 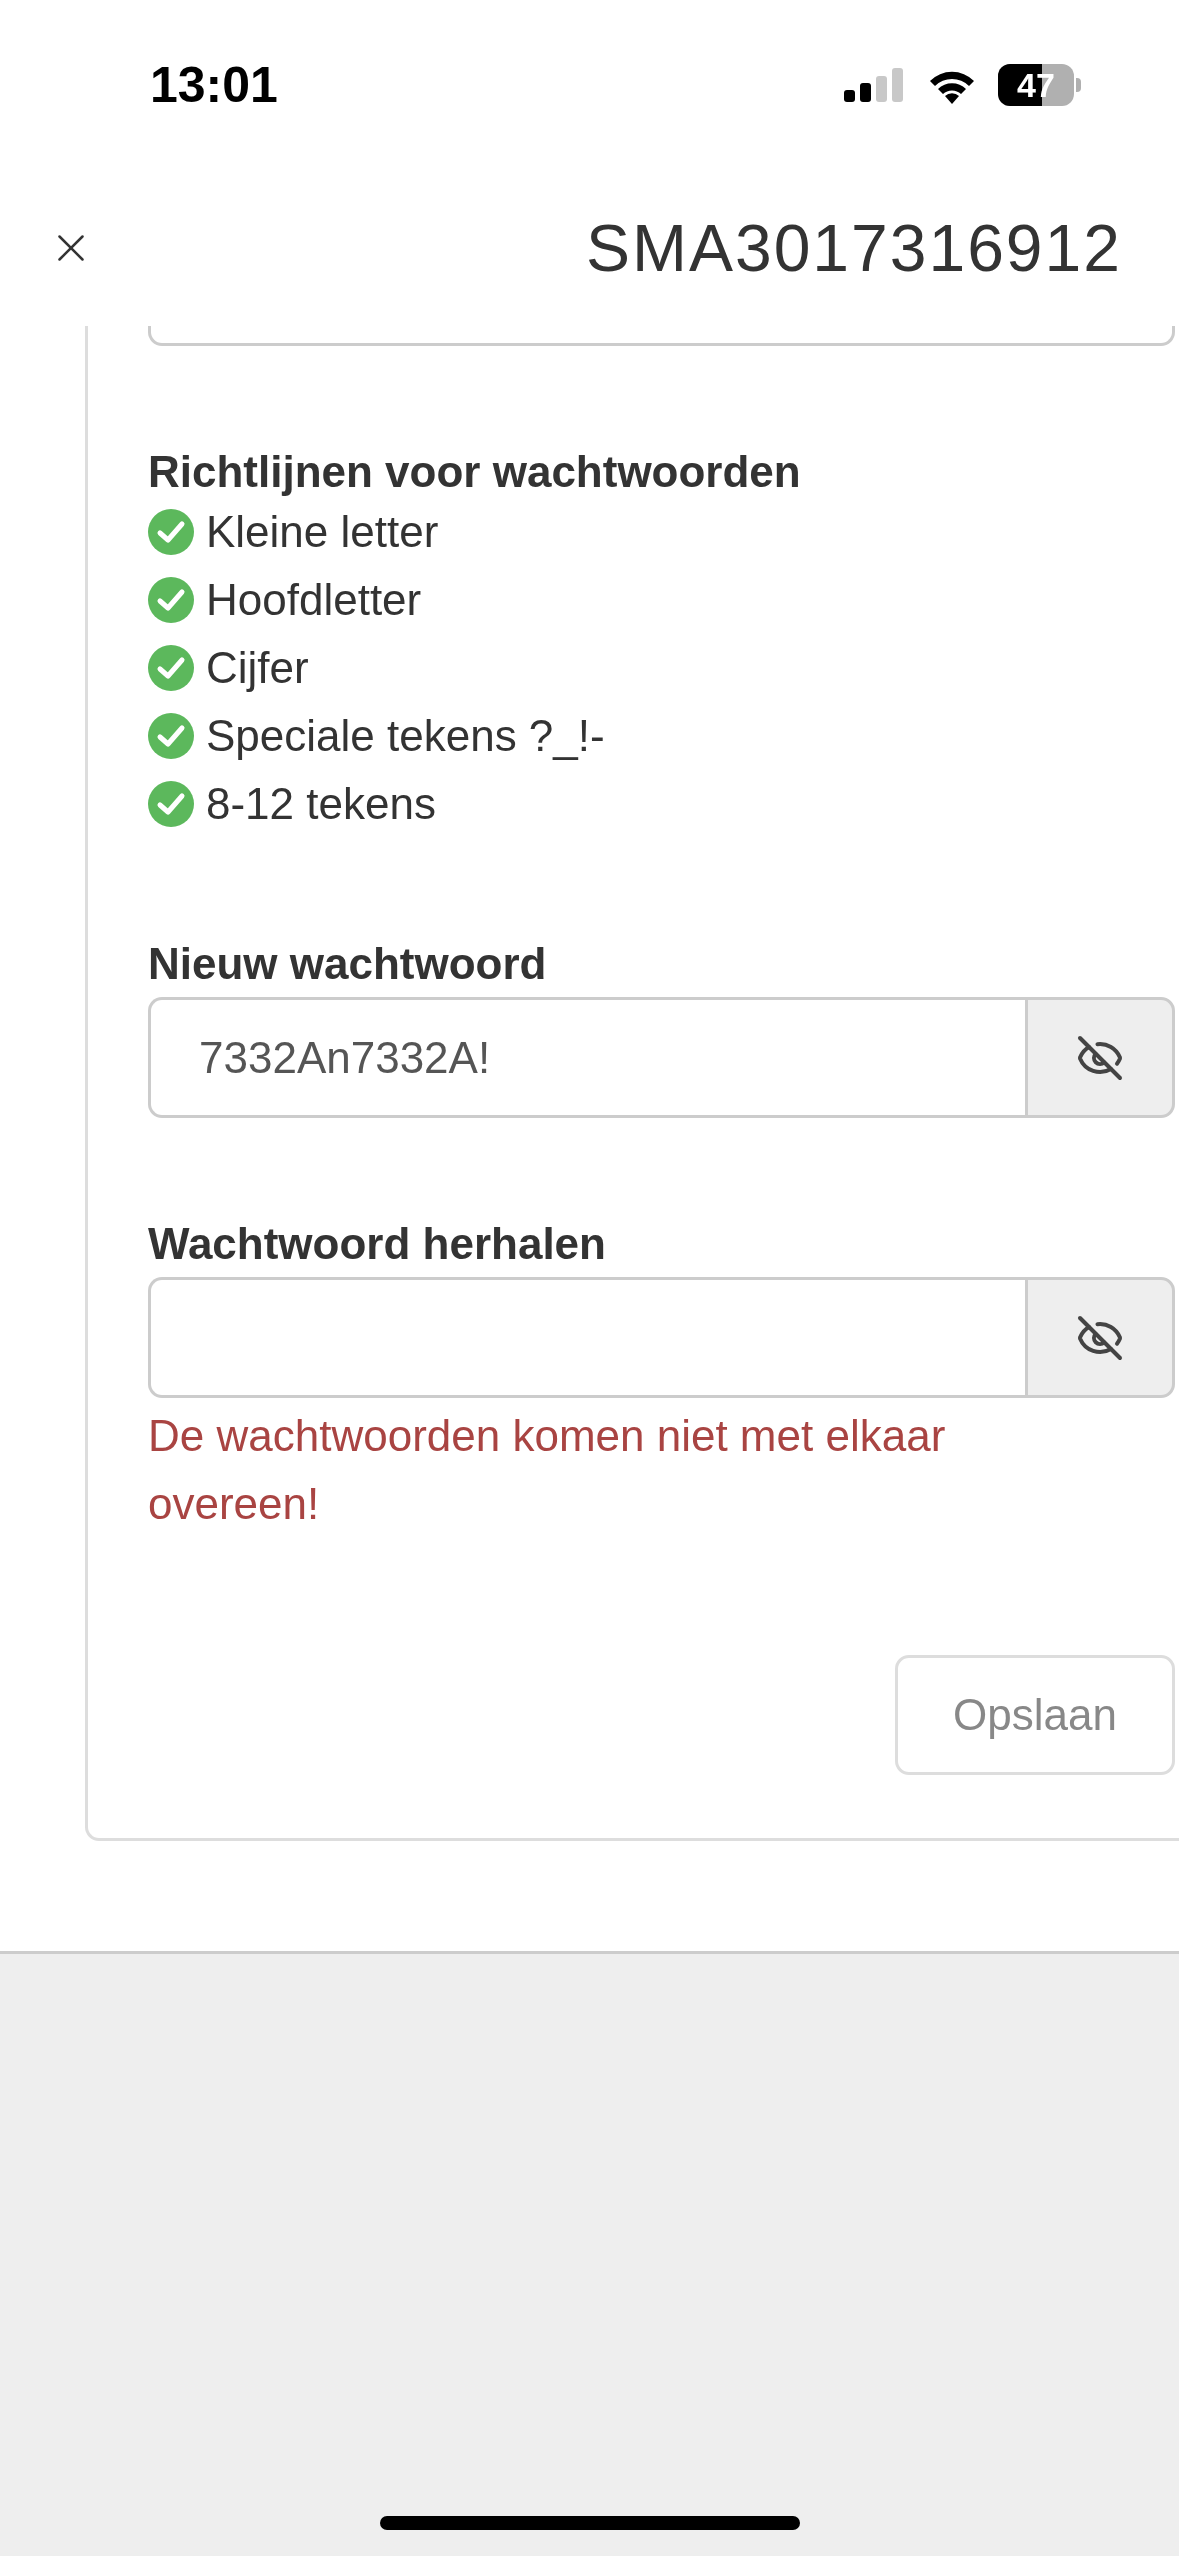 What do you see at coordinates (475, 472) in the screenshot?
I see `guidelines-title: Richtlijnen voor wachtwoorden` at bounding box center [475, 472].